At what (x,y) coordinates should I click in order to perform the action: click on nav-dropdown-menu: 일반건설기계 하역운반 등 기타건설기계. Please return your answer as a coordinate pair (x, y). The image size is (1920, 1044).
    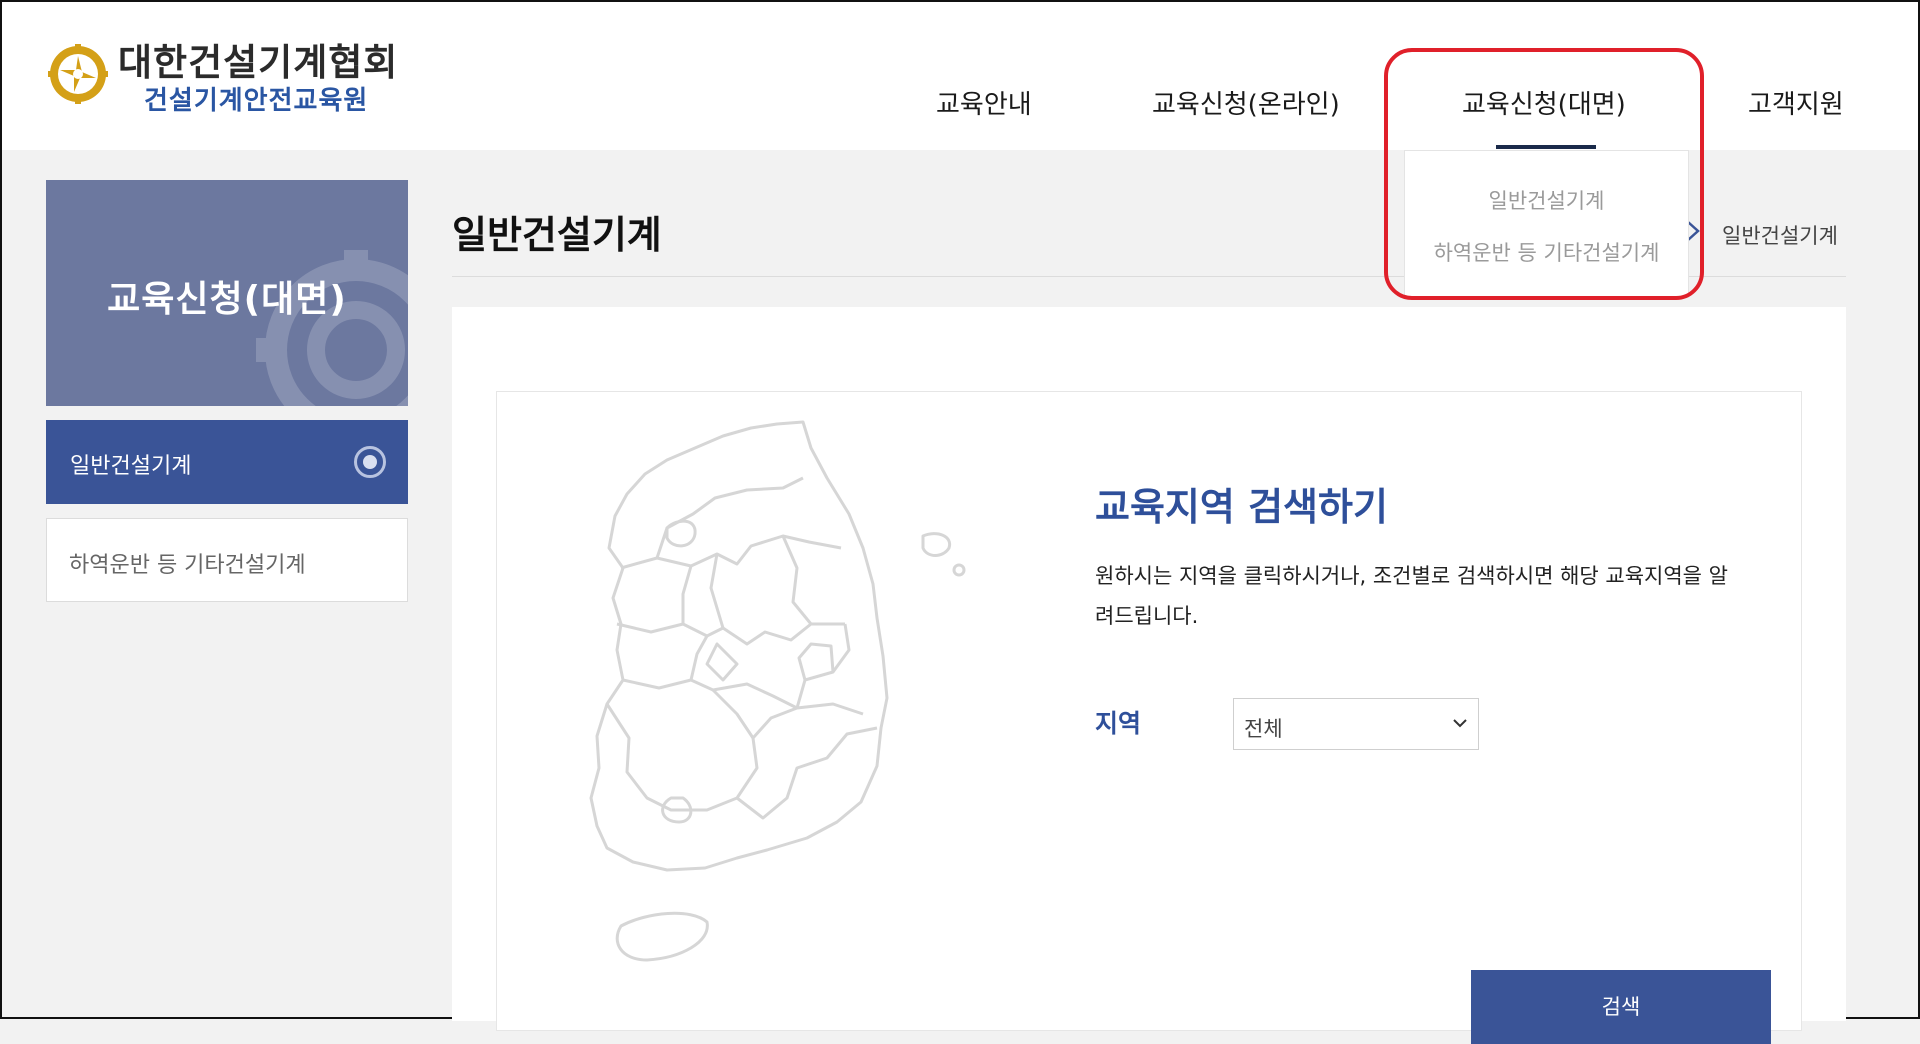
    Looking at the image, I should click on (1546, 224).